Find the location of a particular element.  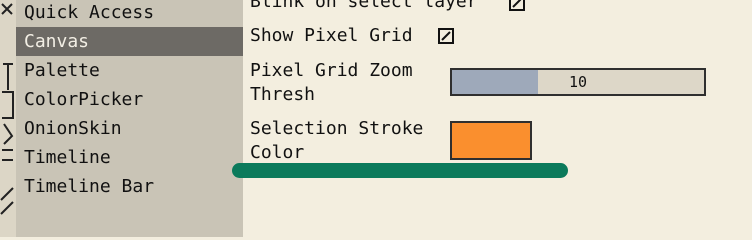

slider-value: 10 is located at coordinates (578, 82).